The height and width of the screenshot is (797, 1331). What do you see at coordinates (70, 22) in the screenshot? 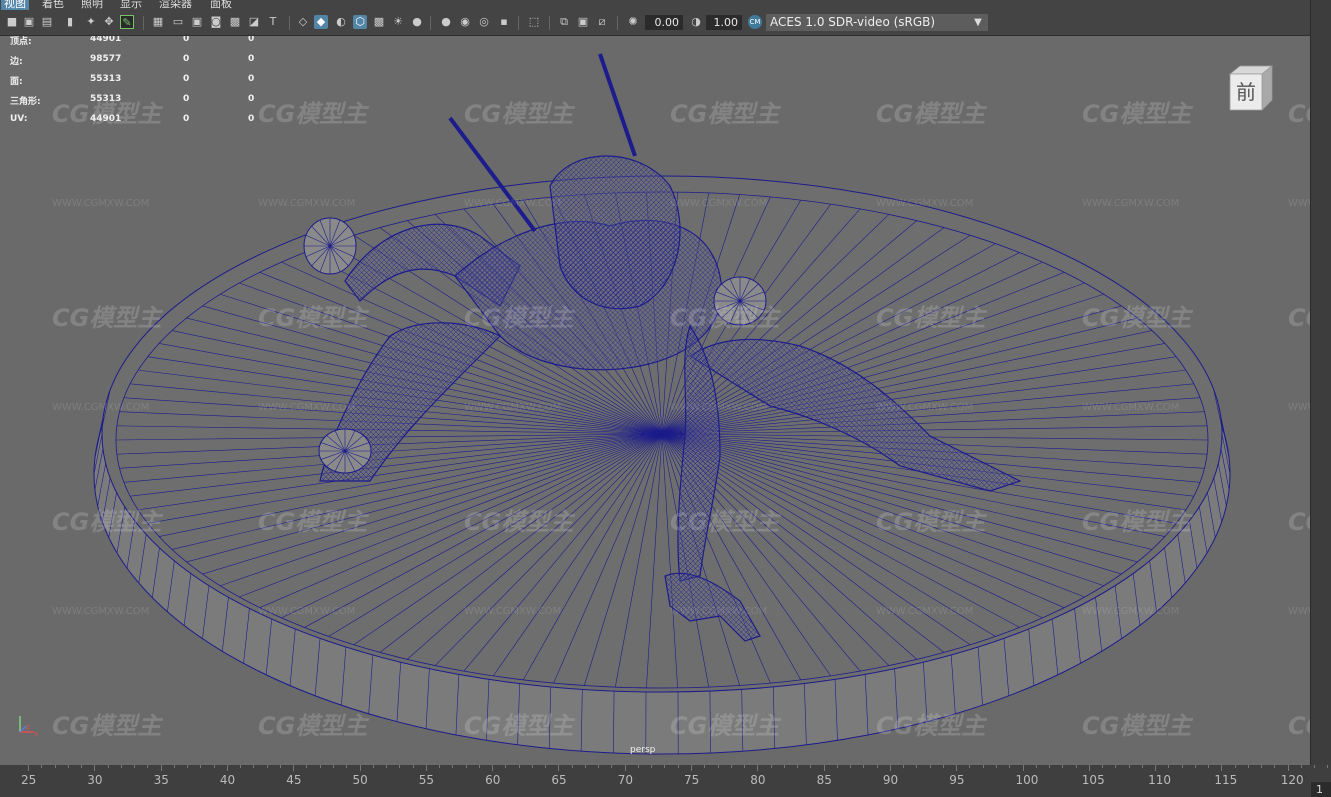
I see `image-plane-icon: ▮` at bounding box center [70, 22].